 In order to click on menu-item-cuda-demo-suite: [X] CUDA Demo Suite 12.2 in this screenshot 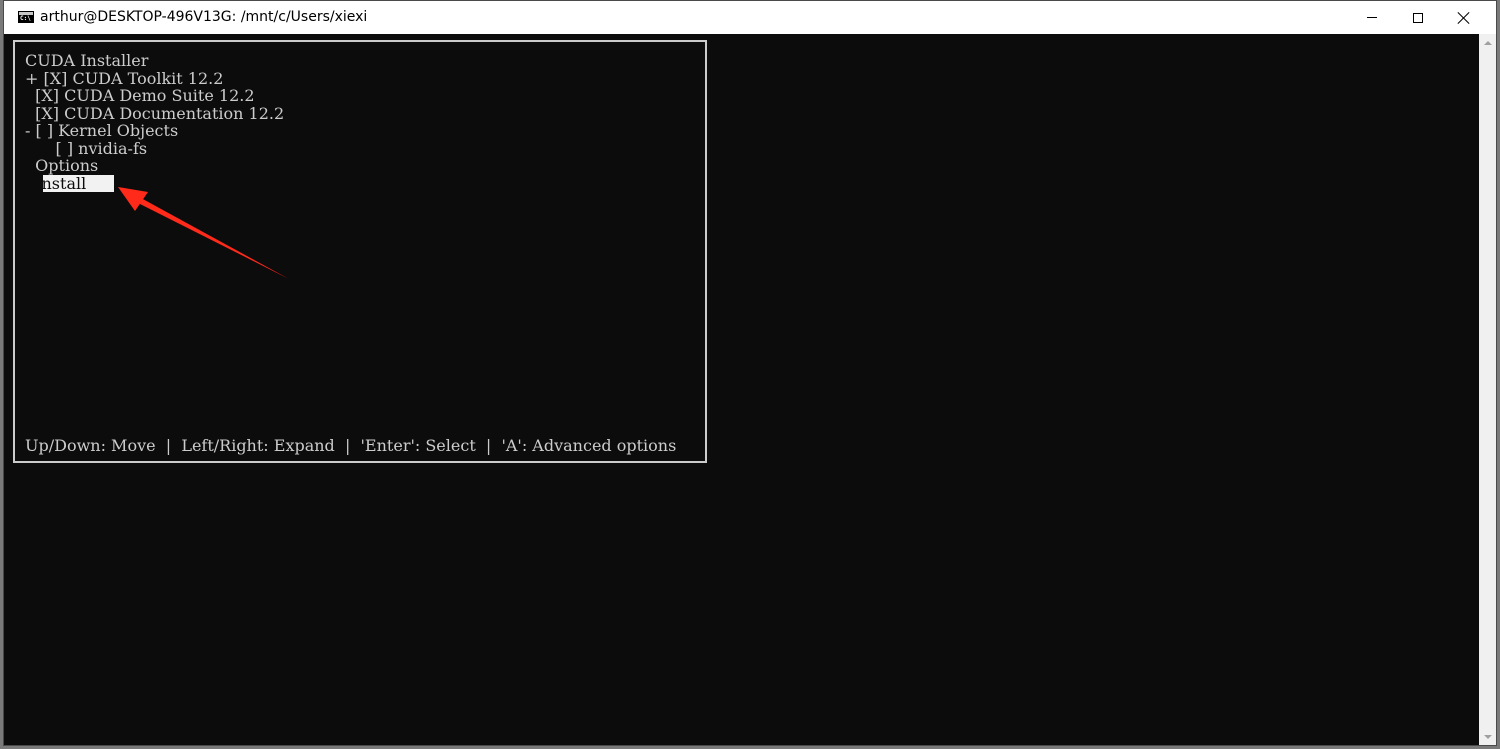, I will do `click(139, 96)`.